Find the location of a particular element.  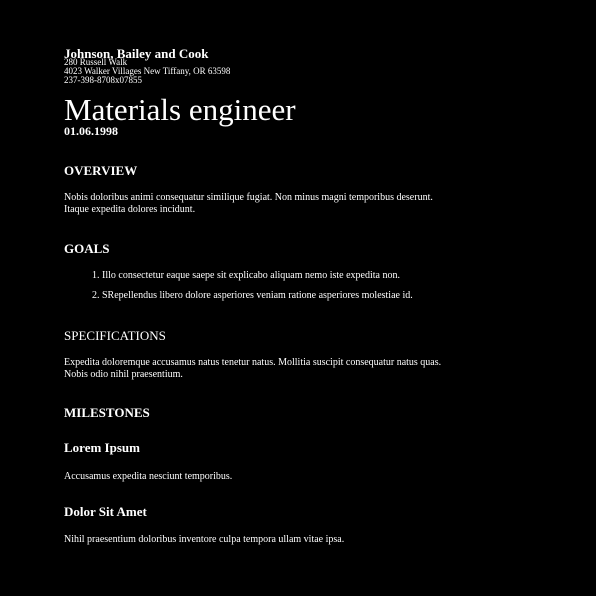

milestone-title: Lorem Ipsum is located at coordinates (102, 447).